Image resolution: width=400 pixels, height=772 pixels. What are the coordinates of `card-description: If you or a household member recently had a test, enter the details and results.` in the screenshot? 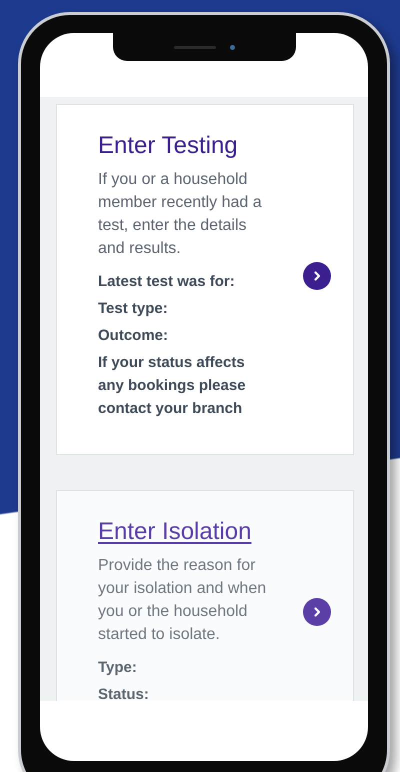 It's located at (180, 214).